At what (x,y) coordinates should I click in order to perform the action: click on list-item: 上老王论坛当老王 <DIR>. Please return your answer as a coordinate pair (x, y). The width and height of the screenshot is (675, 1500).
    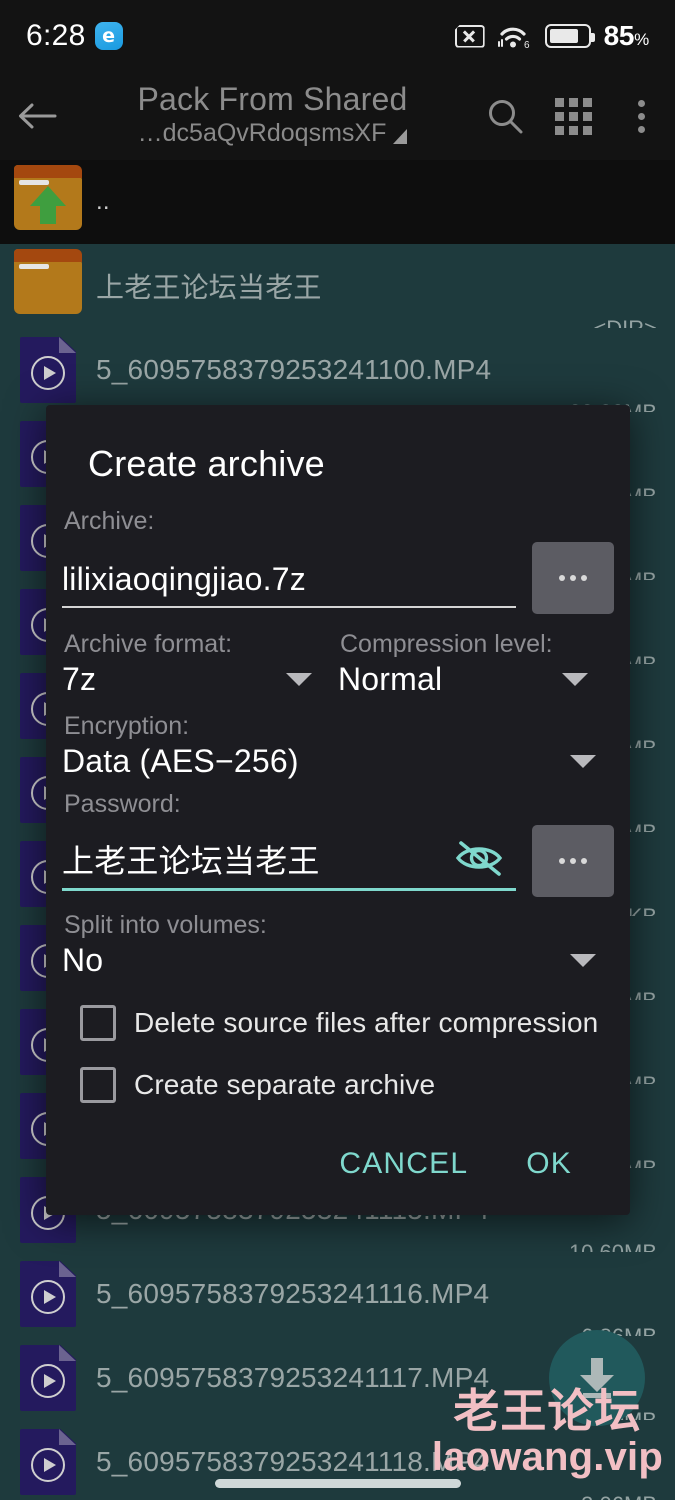
    Looking at the image, I should click on (337, 292).